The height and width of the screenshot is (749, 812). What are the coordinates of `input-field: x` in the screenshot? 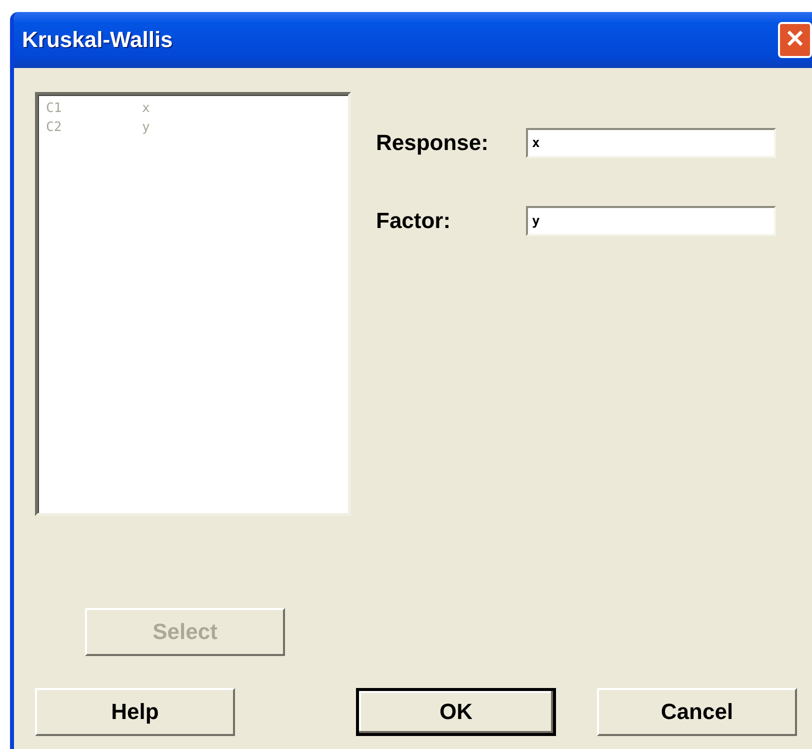 It's located at (651, 143).